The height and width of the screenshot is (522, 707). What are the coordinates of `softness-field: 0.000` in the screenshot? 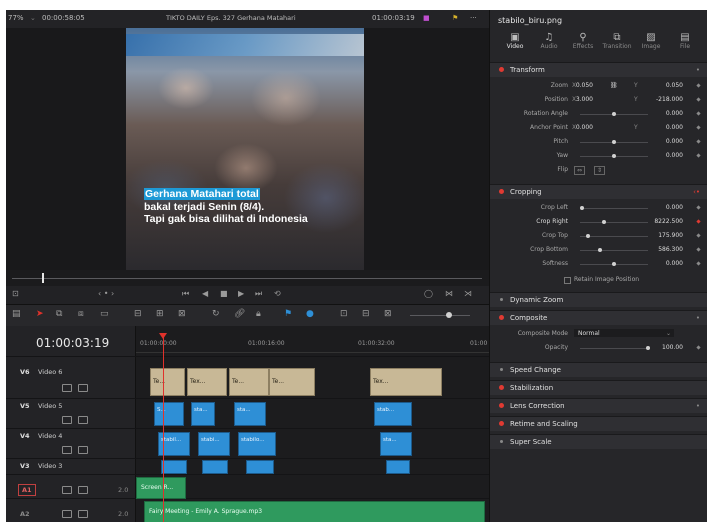 It's located at (674, 263).